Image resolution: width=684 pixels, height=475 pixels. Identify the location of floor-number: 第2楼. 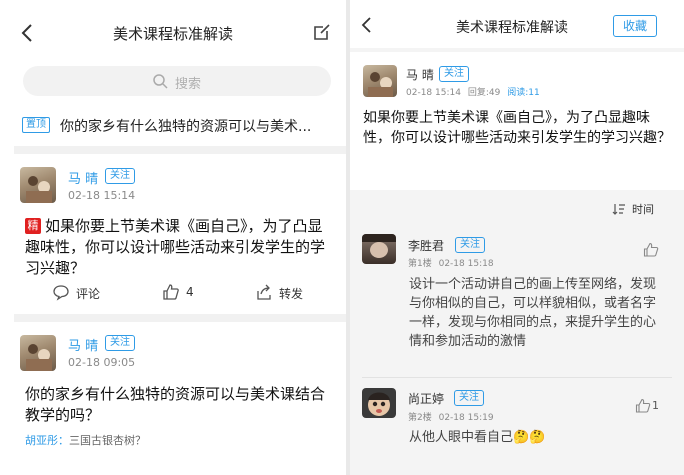
(420, 418).